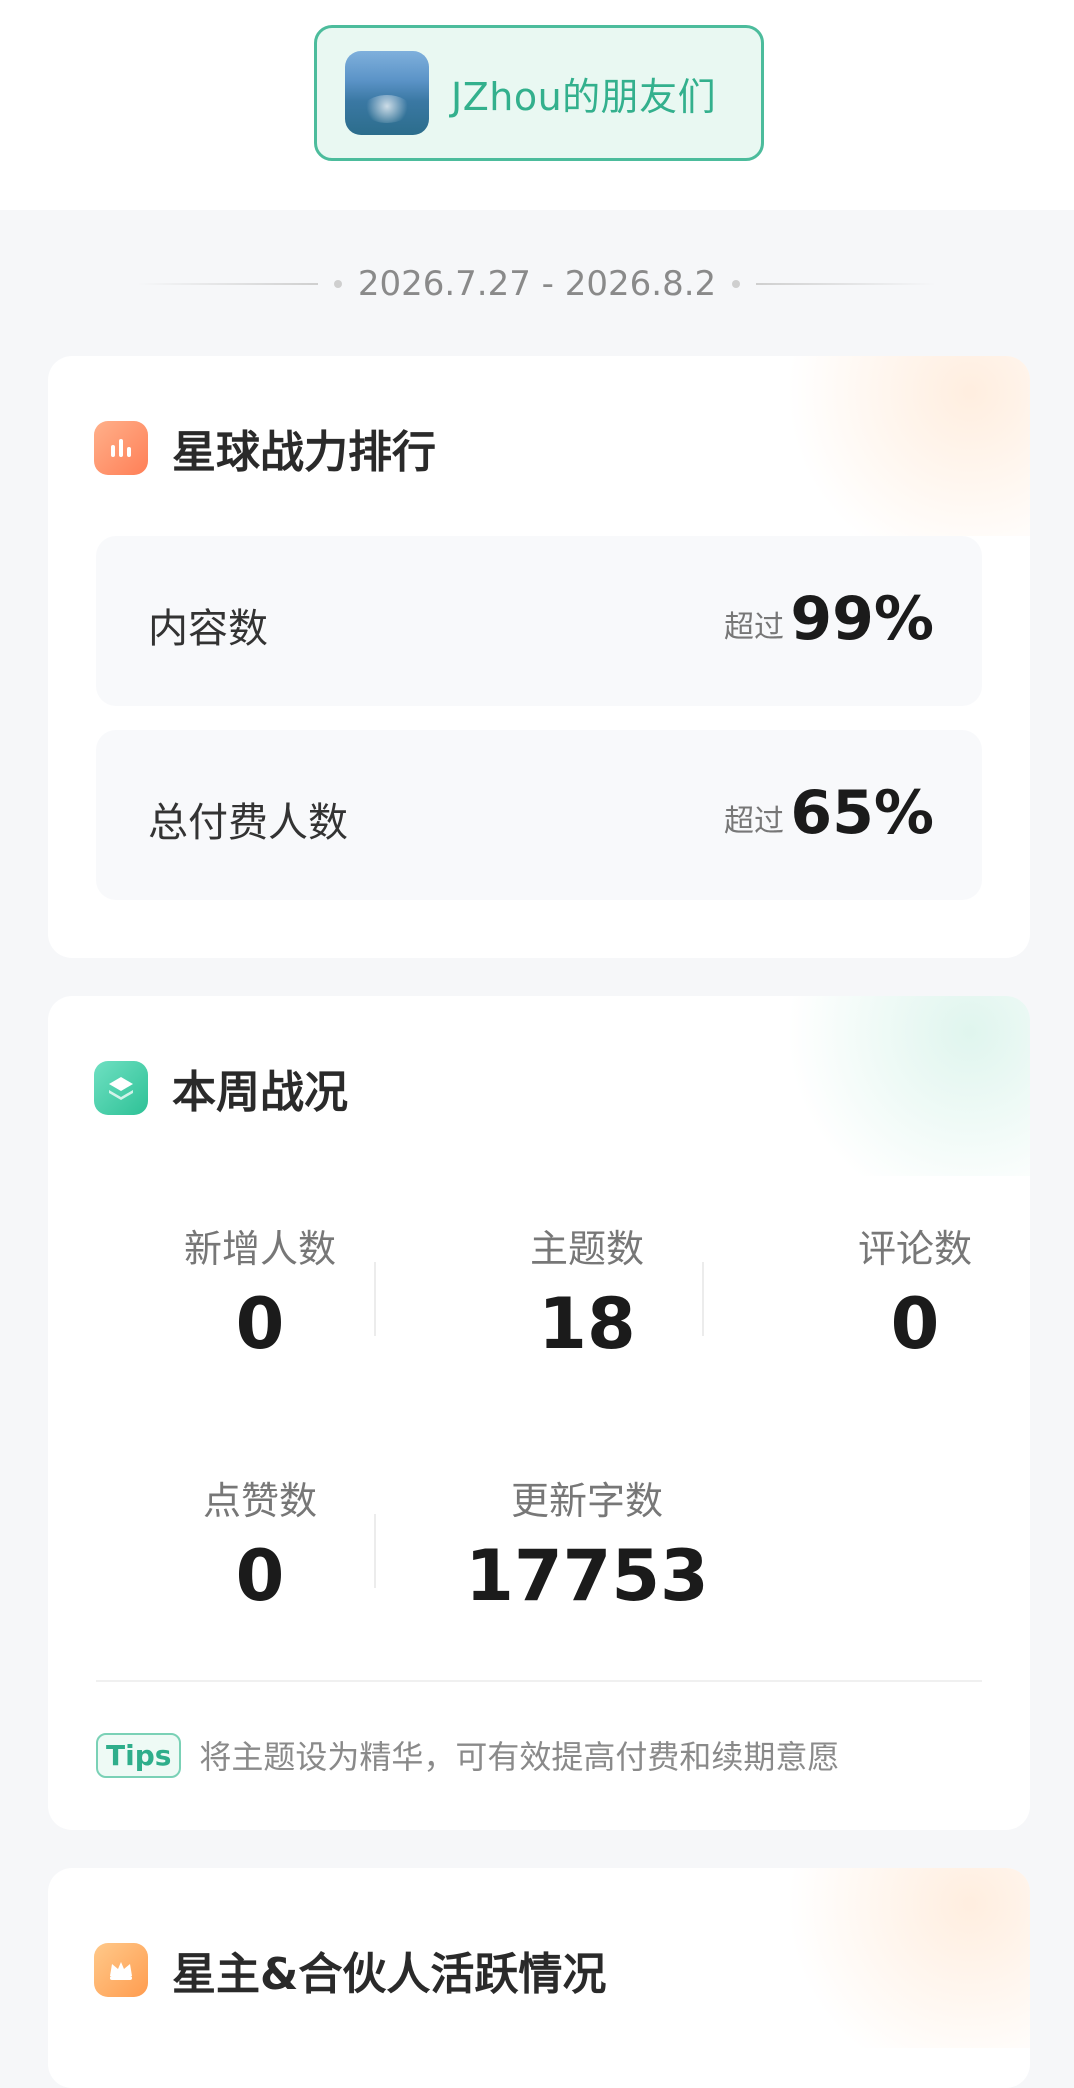 The width and height of the screenshot is (1074, 2088). I want to click on activity-title: 星主&合伙人活跃情况, so click(389, 1974).